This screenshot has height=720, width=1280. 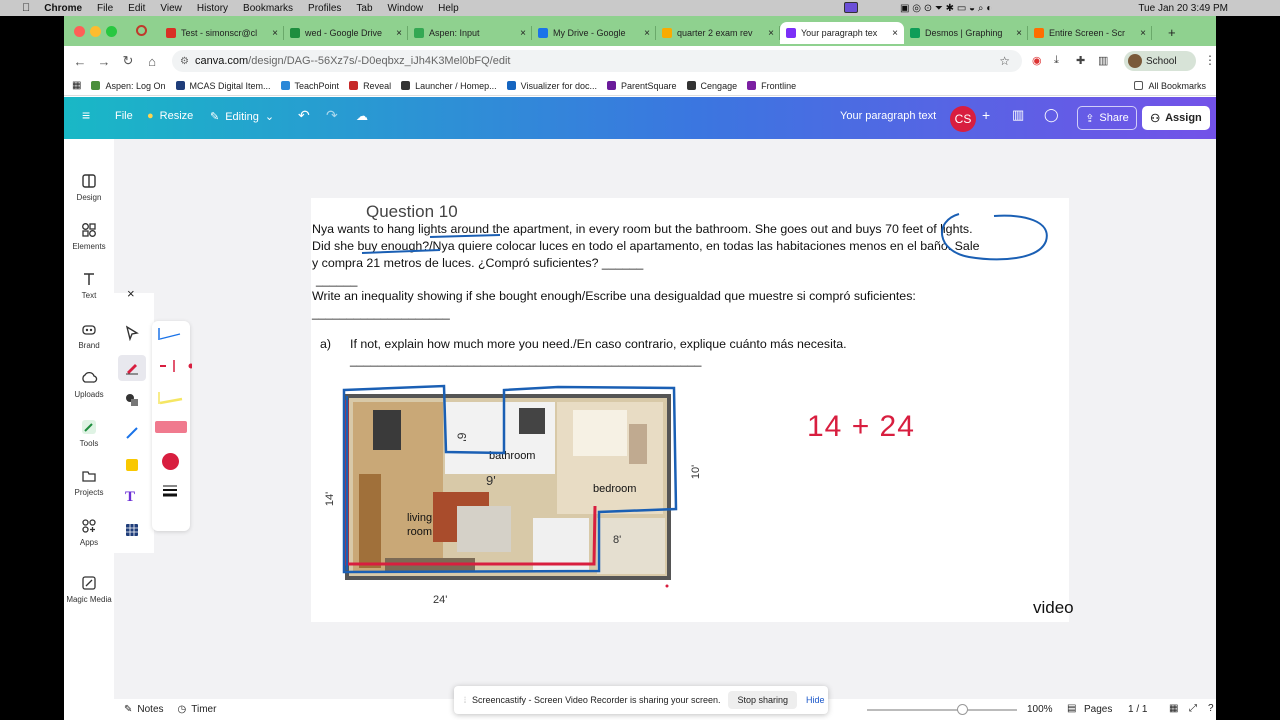 What do you see at coordinates (594, 33) in the screenshot?
I see `browser-tab: My Drive - Google ×` at bounding box center [594, 33].